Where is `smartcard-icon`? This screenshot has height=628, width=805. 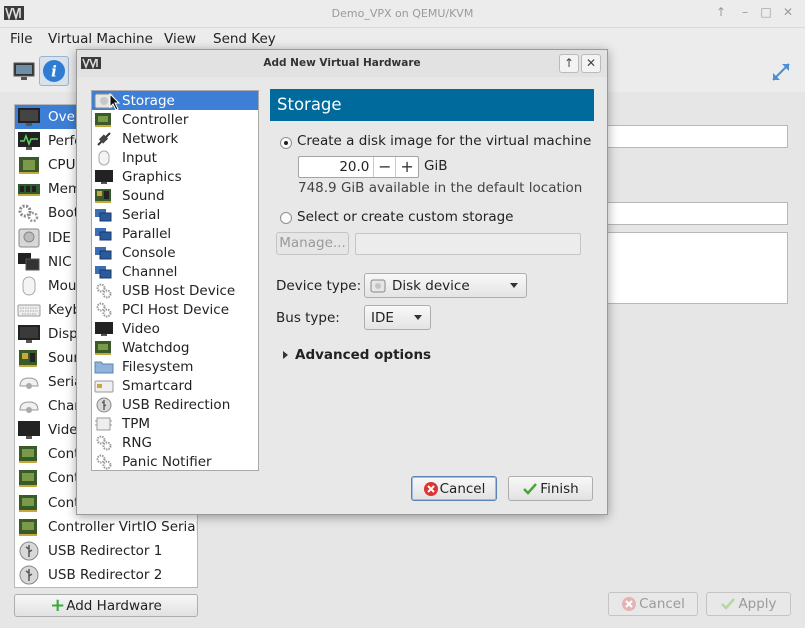 smartcard-icon is located at coordinates (104, 386).